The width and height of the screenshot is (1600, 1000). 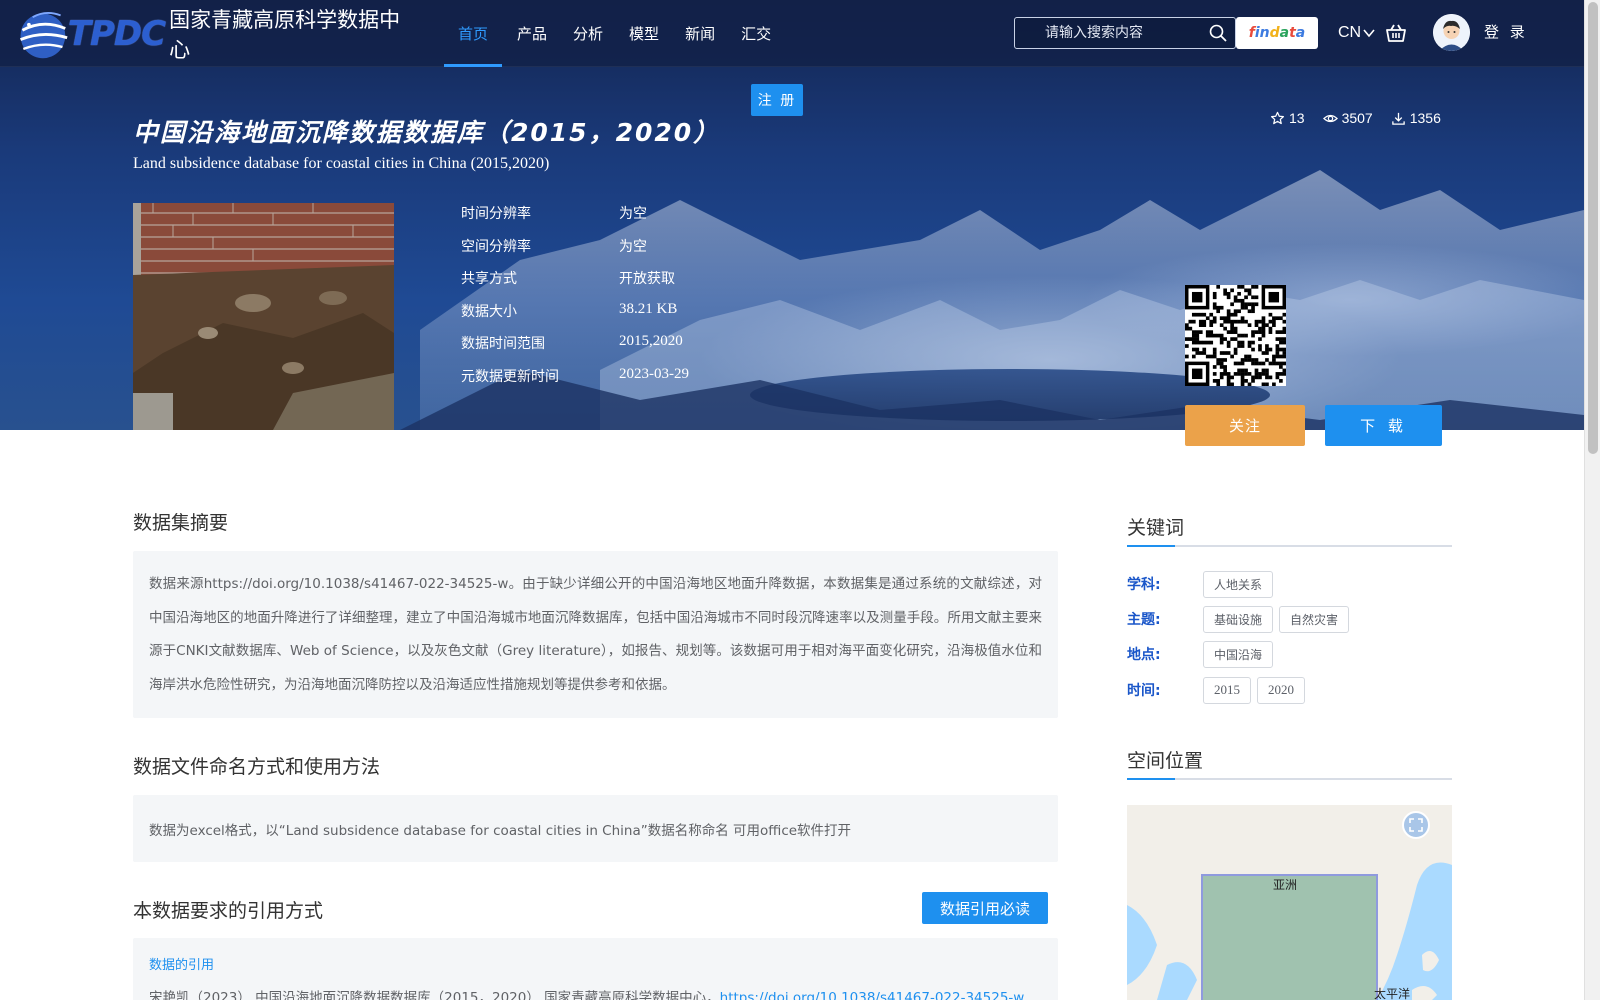 What do you see at coordinates (43, 35) in the screenshot?
I see `globe-logo-icon` at bounding box center [43, 35].